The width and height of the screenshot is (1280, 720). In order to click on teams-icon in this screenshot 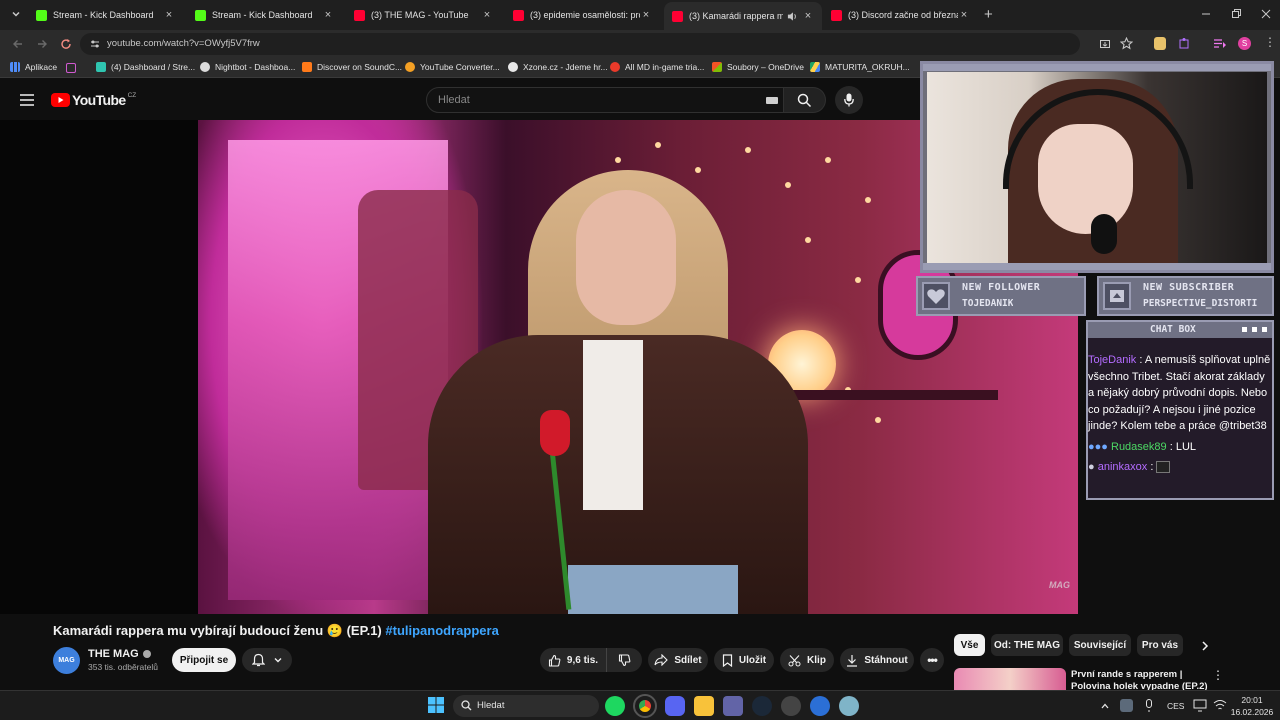, I will do `click(733, 706)`.